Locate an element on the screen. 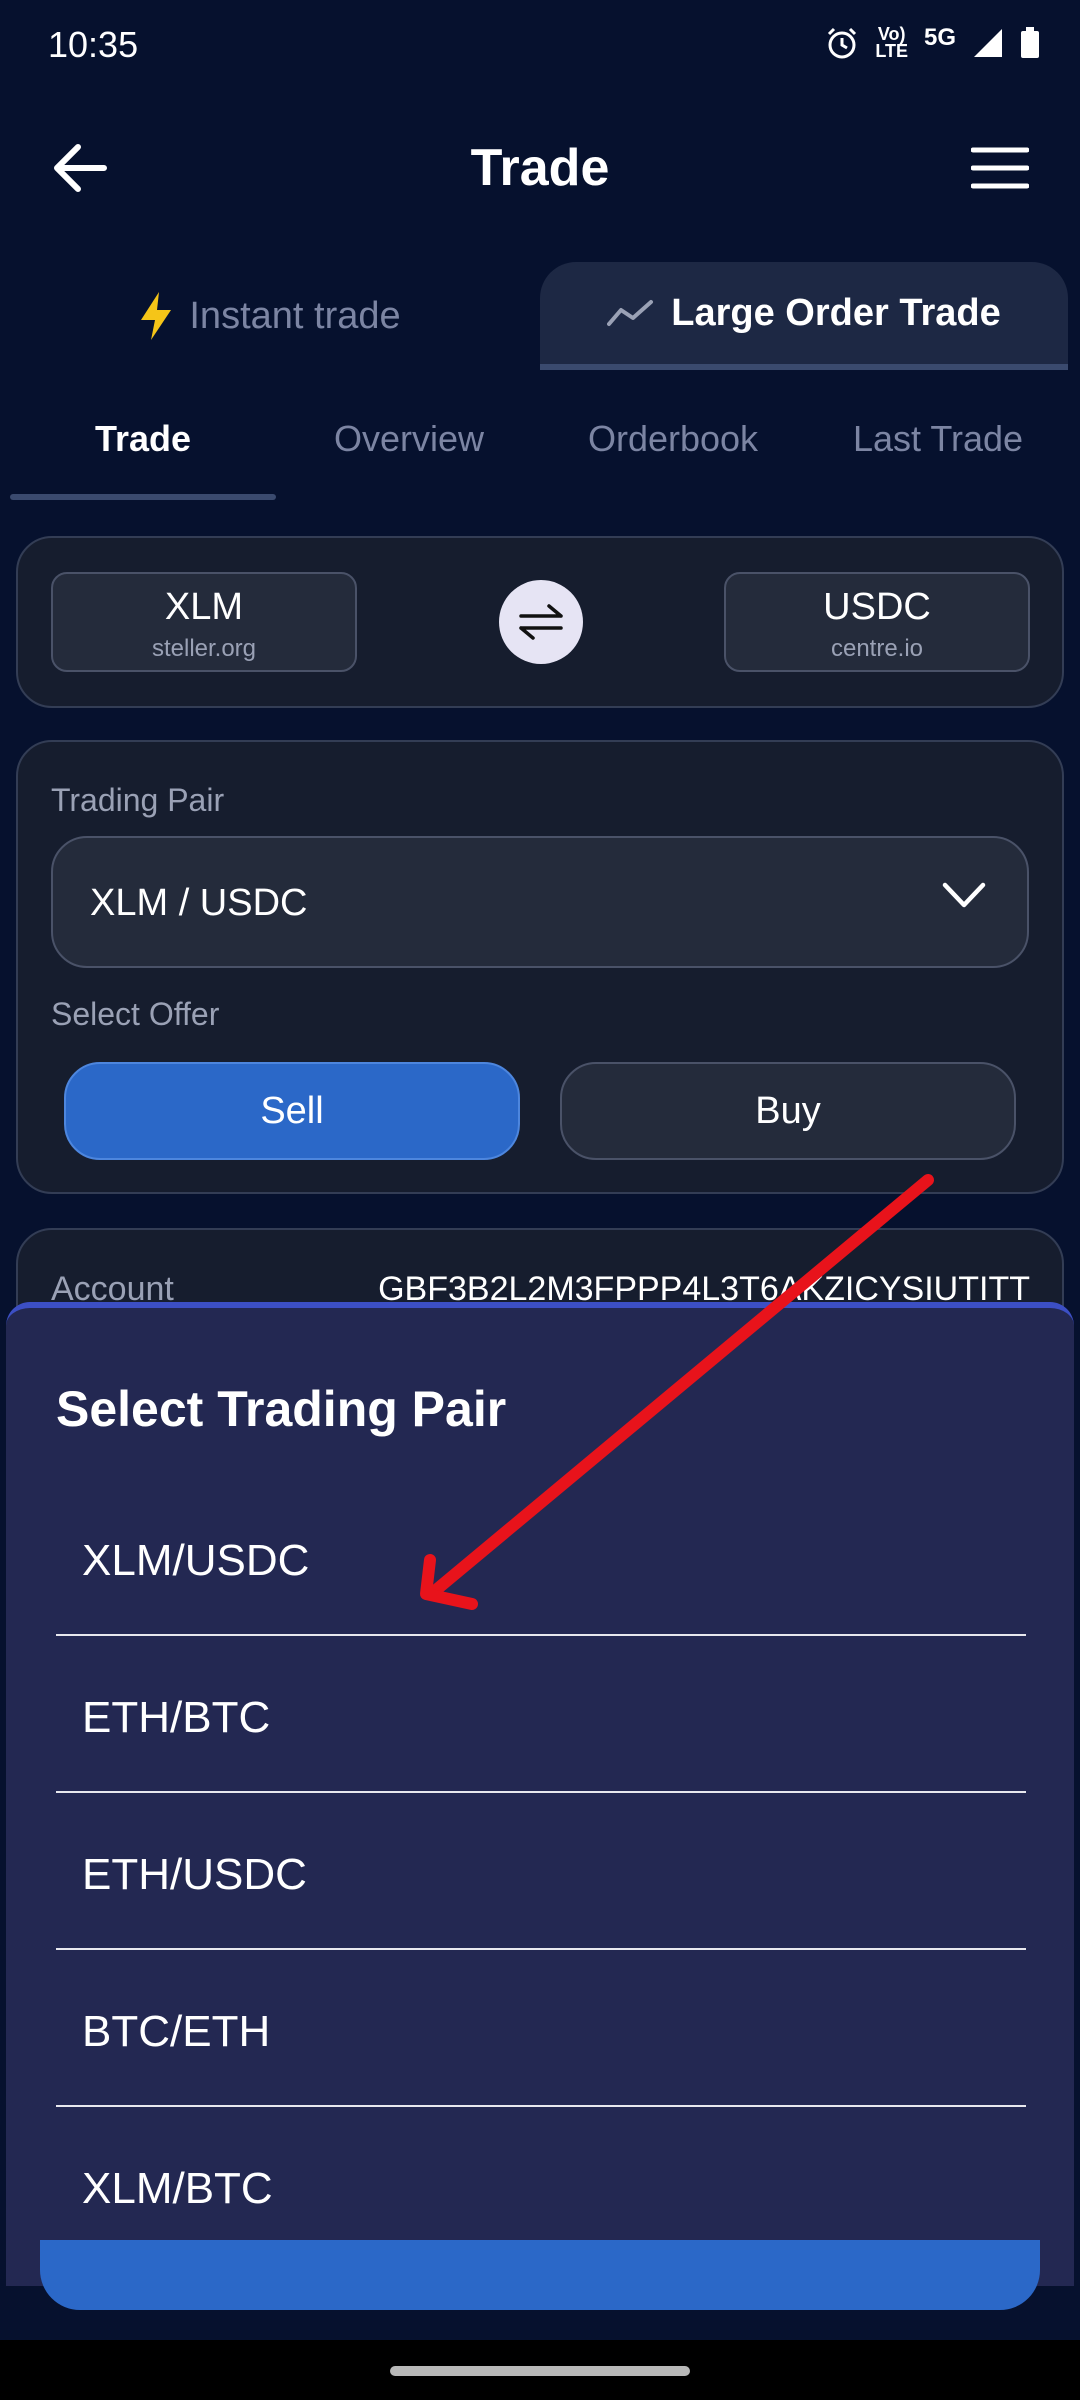  tab-large-order-trade-label: Large Order Trade is located at coordinates (836, 312).